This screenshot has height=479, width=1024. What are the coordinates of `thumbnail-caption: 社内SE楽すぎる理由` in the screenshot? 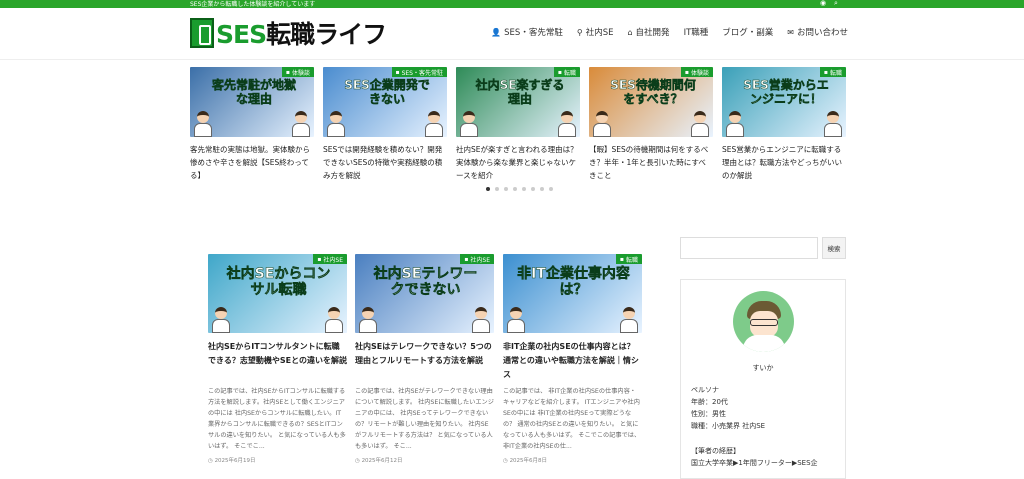 It's located at (520, 92).